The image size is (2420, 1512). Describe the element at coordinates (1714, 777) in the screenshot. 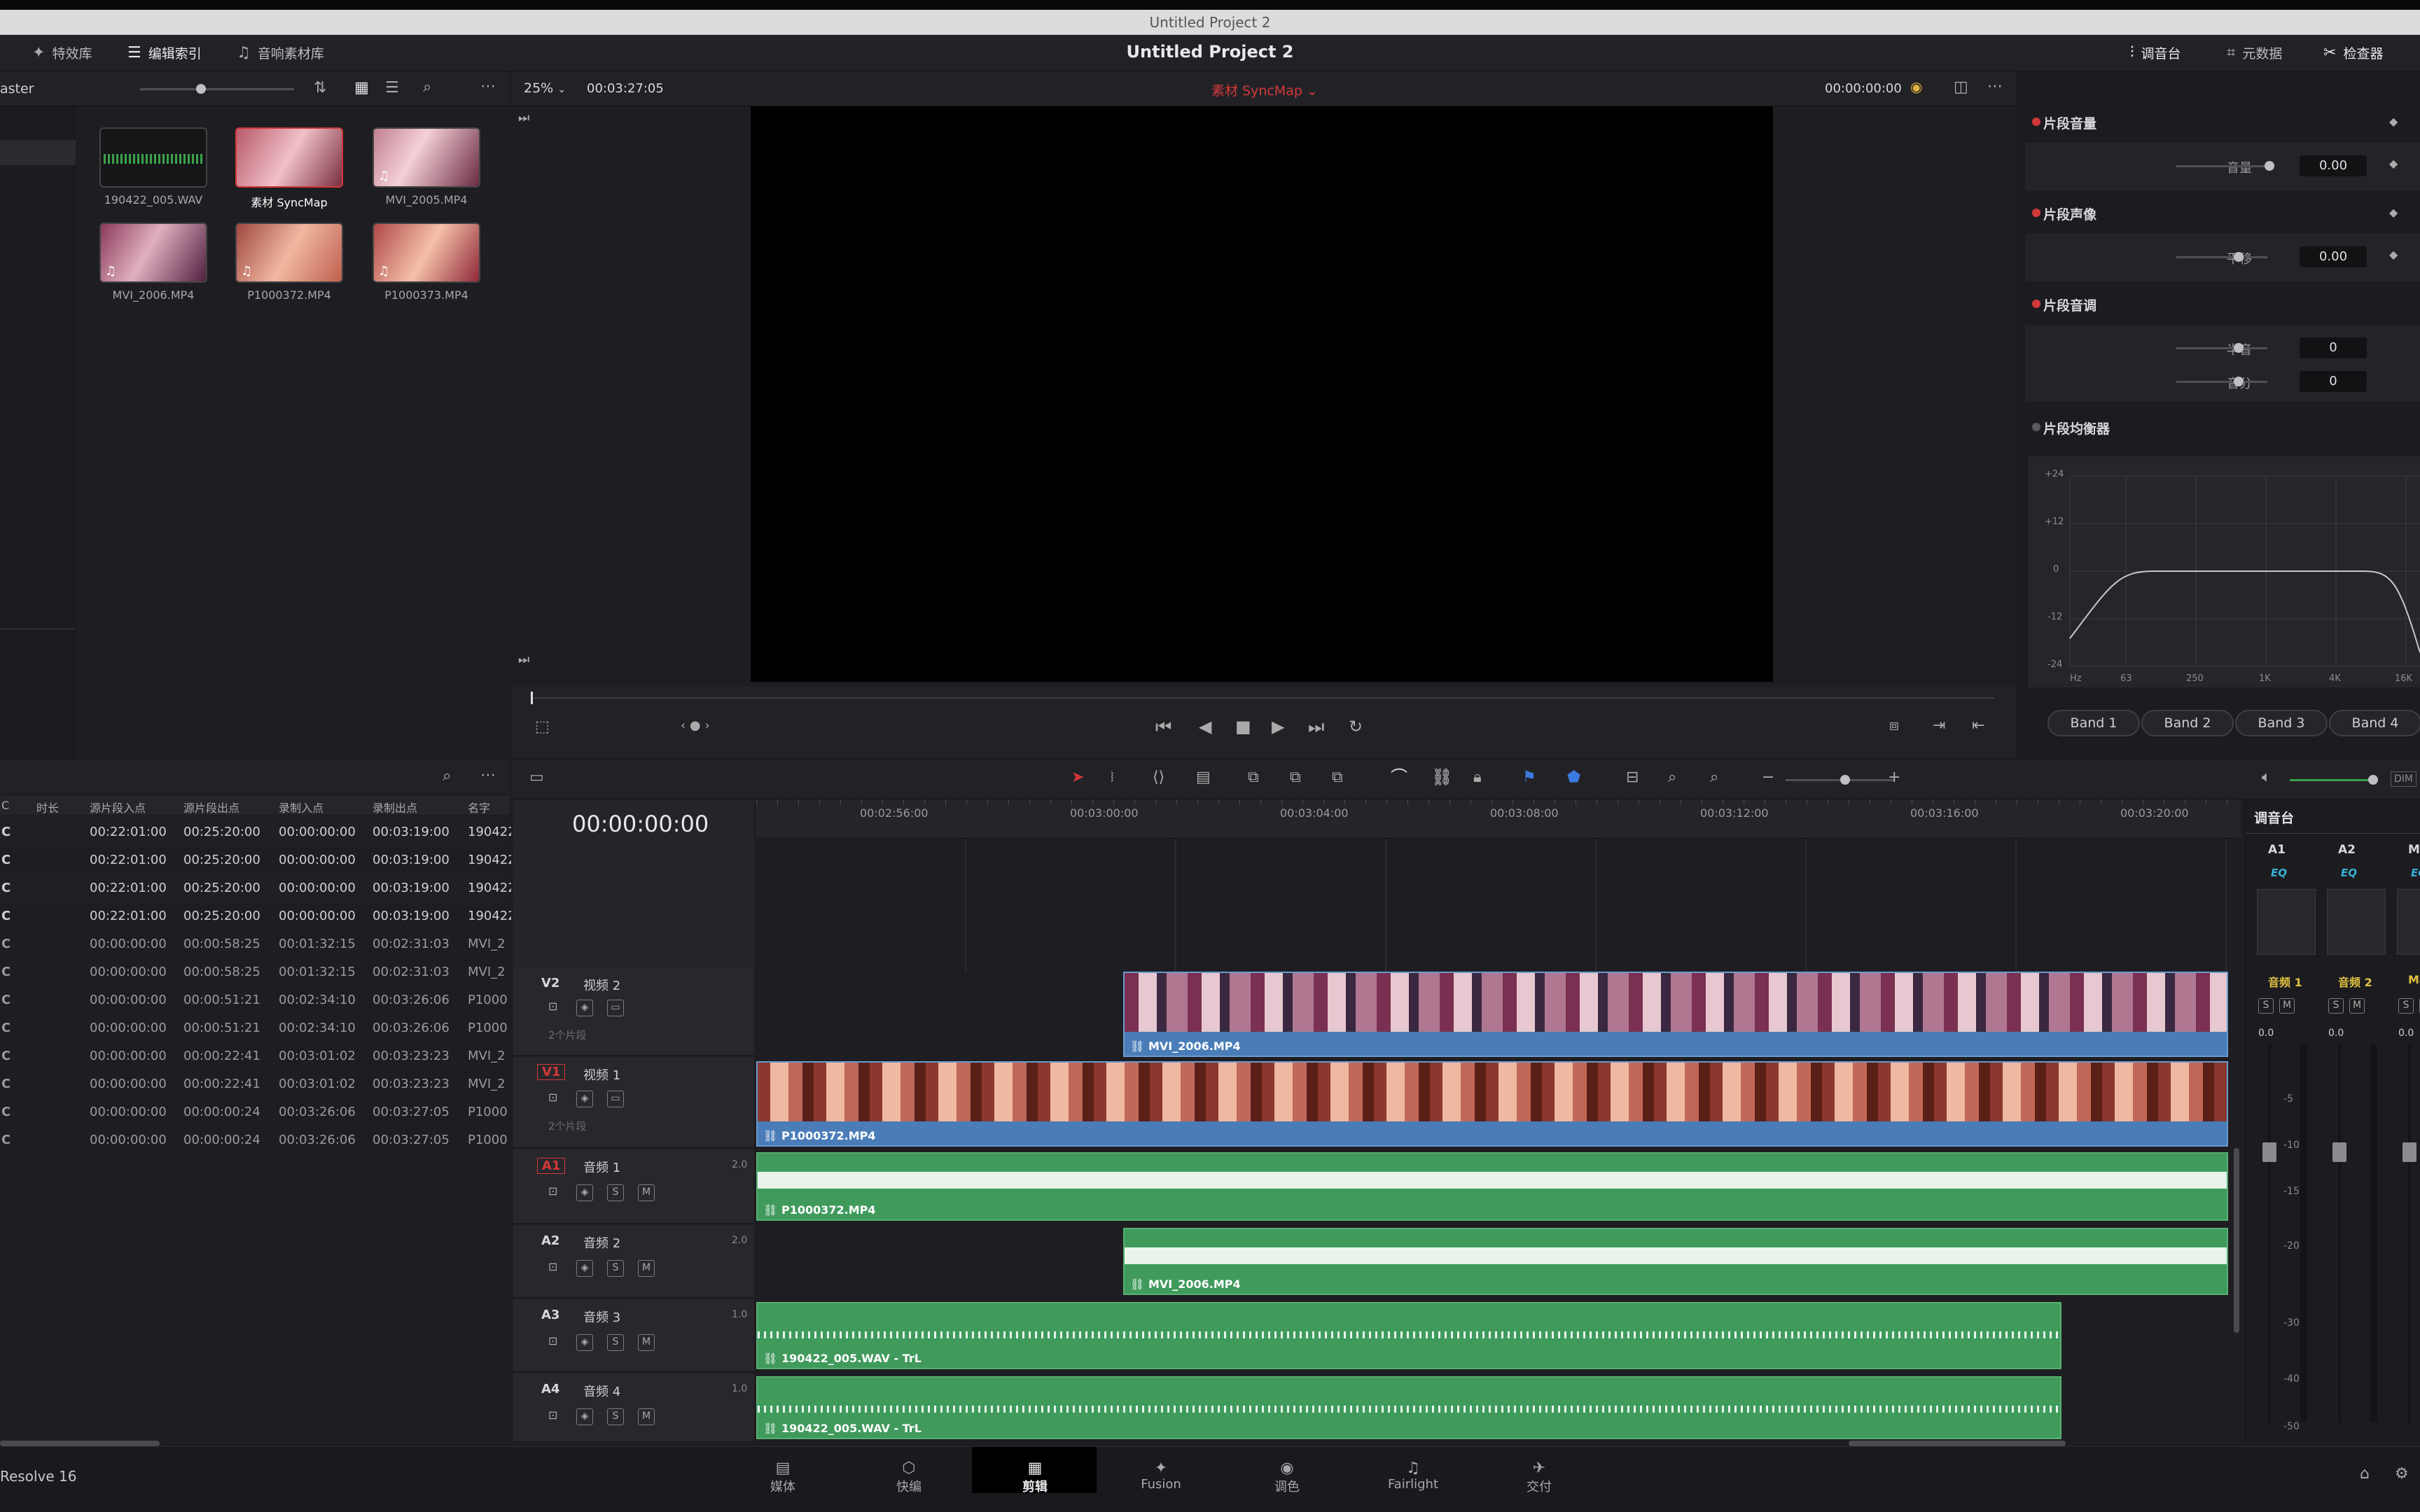

I see `zoom-custom-icon: ⌕` at that location.